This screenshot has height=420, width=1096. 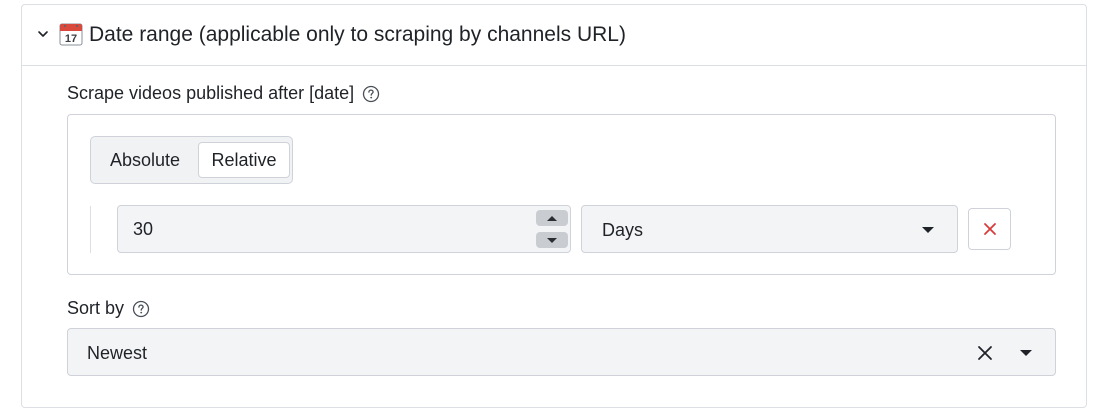 What do you see at coordinates (244, 160) in the screenshot?
I see `relative-toggle-button: Relative` at bounding box center [244, 160].